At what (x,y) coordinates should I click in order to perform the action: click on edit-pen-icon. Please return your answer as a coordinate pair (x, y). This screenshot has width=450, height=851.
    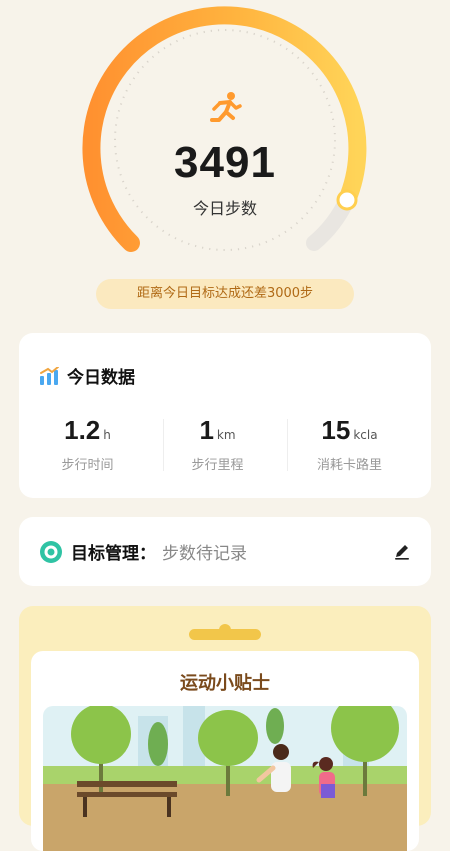
    Looking at the image, I should click on (402, 551).